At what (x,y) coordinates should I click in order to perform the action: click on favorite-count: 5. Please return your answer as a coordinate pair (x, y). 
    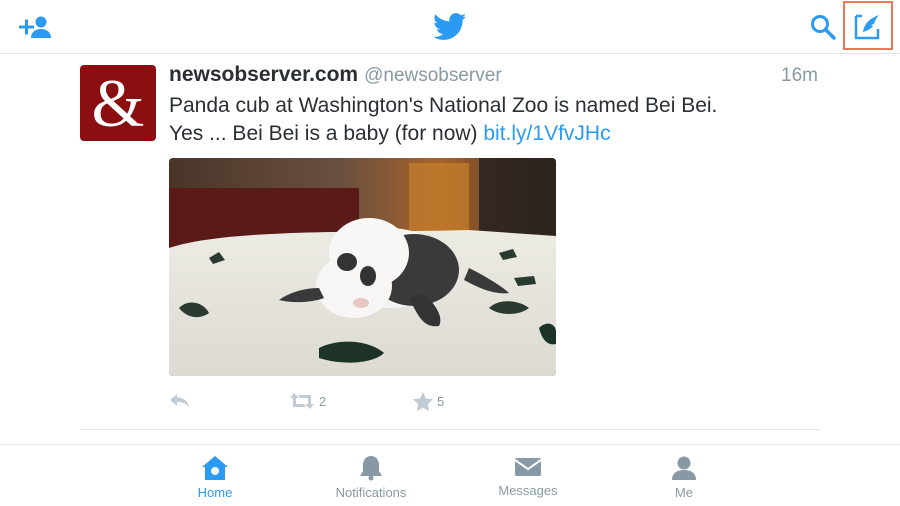
    Looking at the image, I should click on (441, 401).